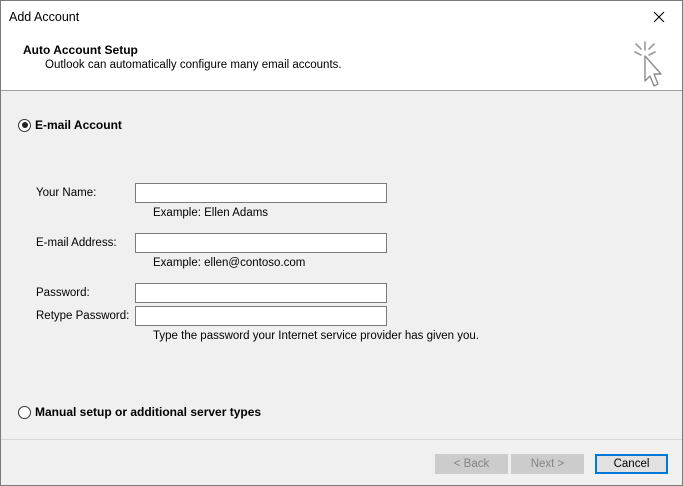  What do you see at coordinates (261, 293) in the screenshot?
I see `password-input` at bounding box center [261, 293].